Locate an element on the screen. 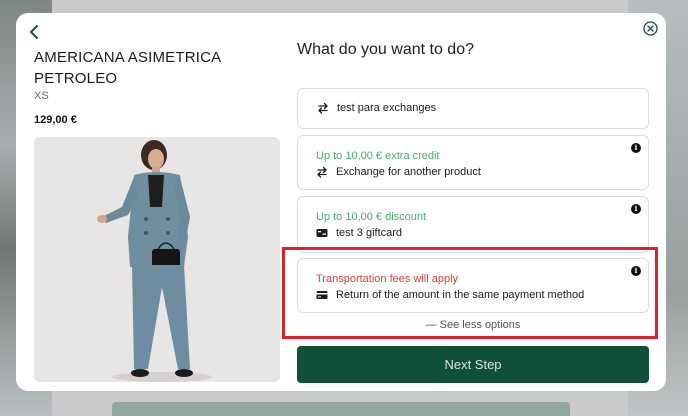 The width and height of the screenshot is (688, 416). option-warning-text: Transportation fees will apply is located at coordinates (387, 279).